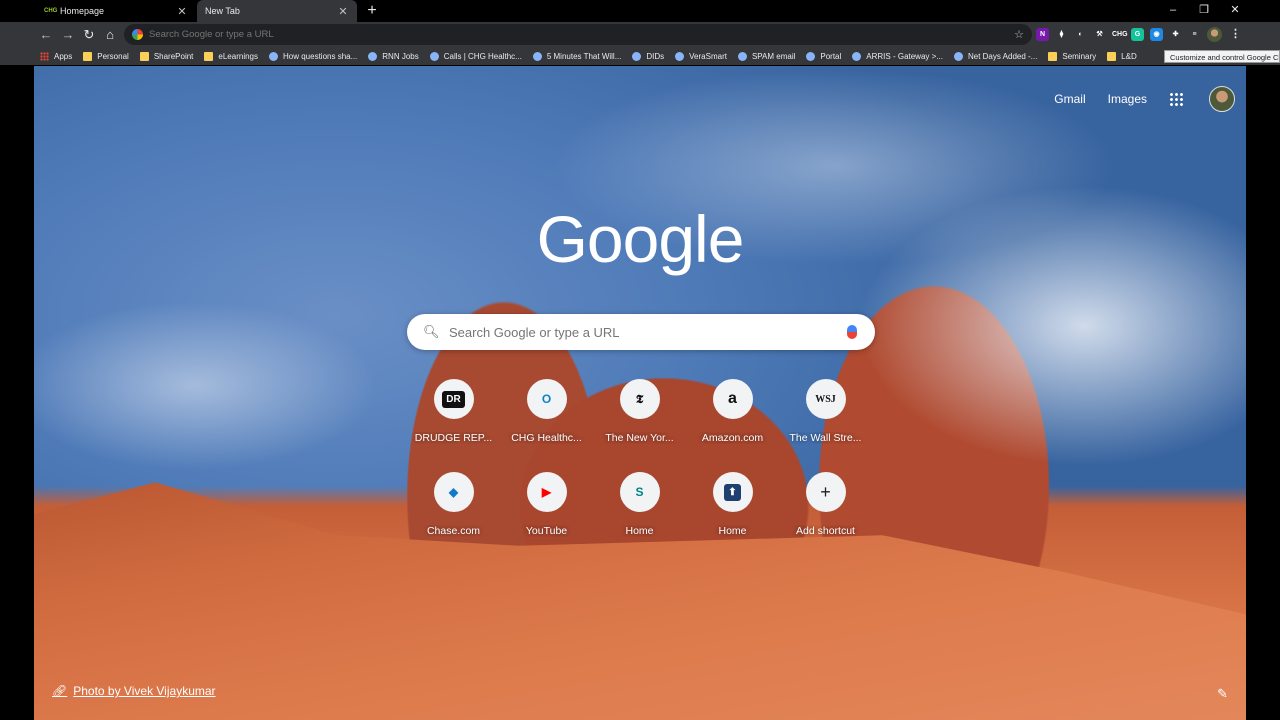 This screenshot has width=1280, height=720. Describe the element at coordinates (1061, 34) in the screenshot. I see `dropbox-icon: ⧫` at that location.